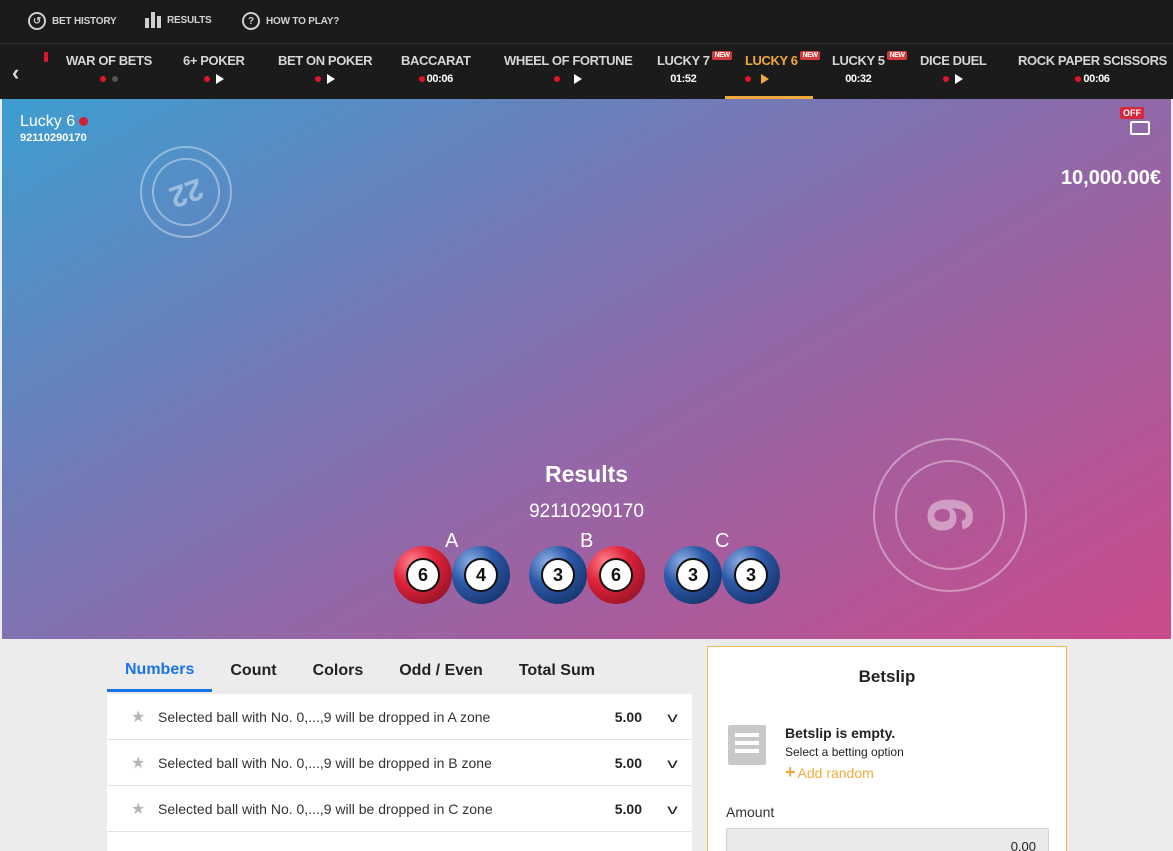 This screenshot has width=1173, height=851. What do you see at coordinates (189, 20) in the screenshot?
I see `results-label: RESULTS` at bounding box center [189, 20].